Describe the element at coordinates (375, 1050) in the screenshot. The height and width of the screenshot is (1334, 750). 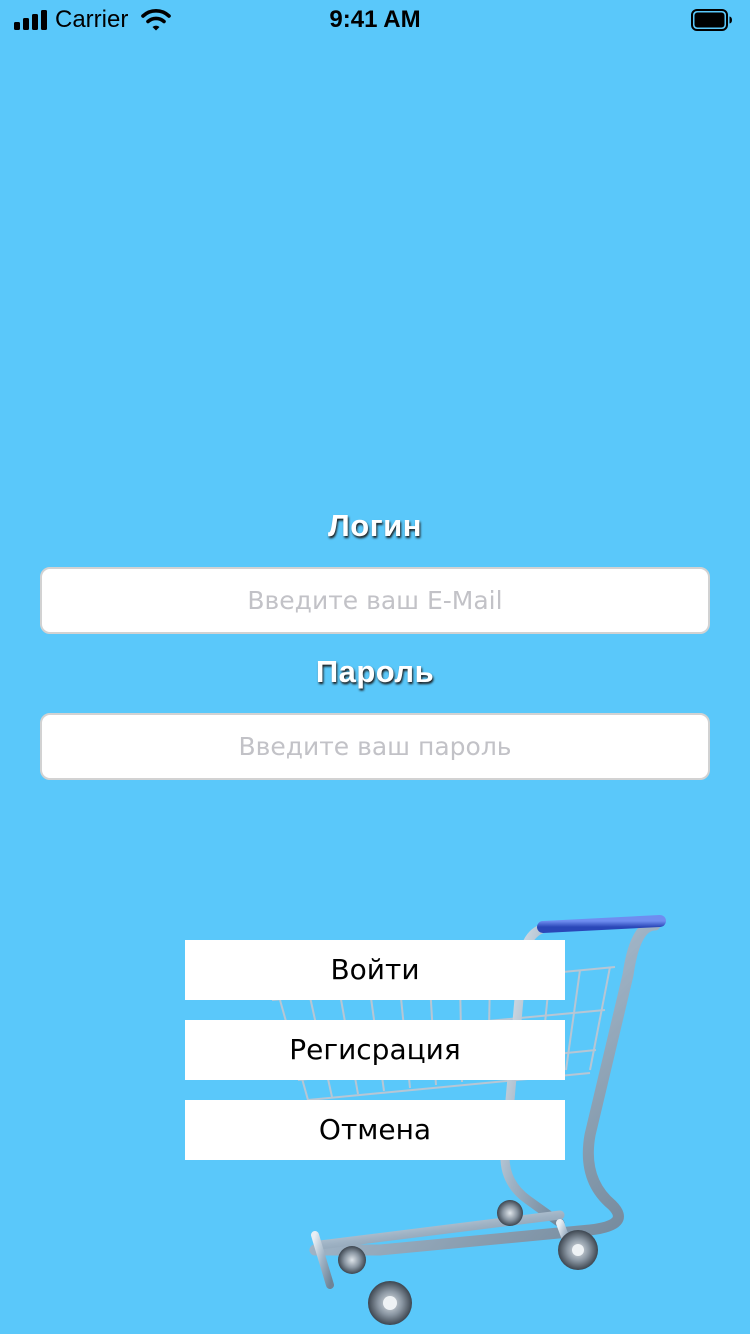
I see `register-button: Регисрация` at that location.